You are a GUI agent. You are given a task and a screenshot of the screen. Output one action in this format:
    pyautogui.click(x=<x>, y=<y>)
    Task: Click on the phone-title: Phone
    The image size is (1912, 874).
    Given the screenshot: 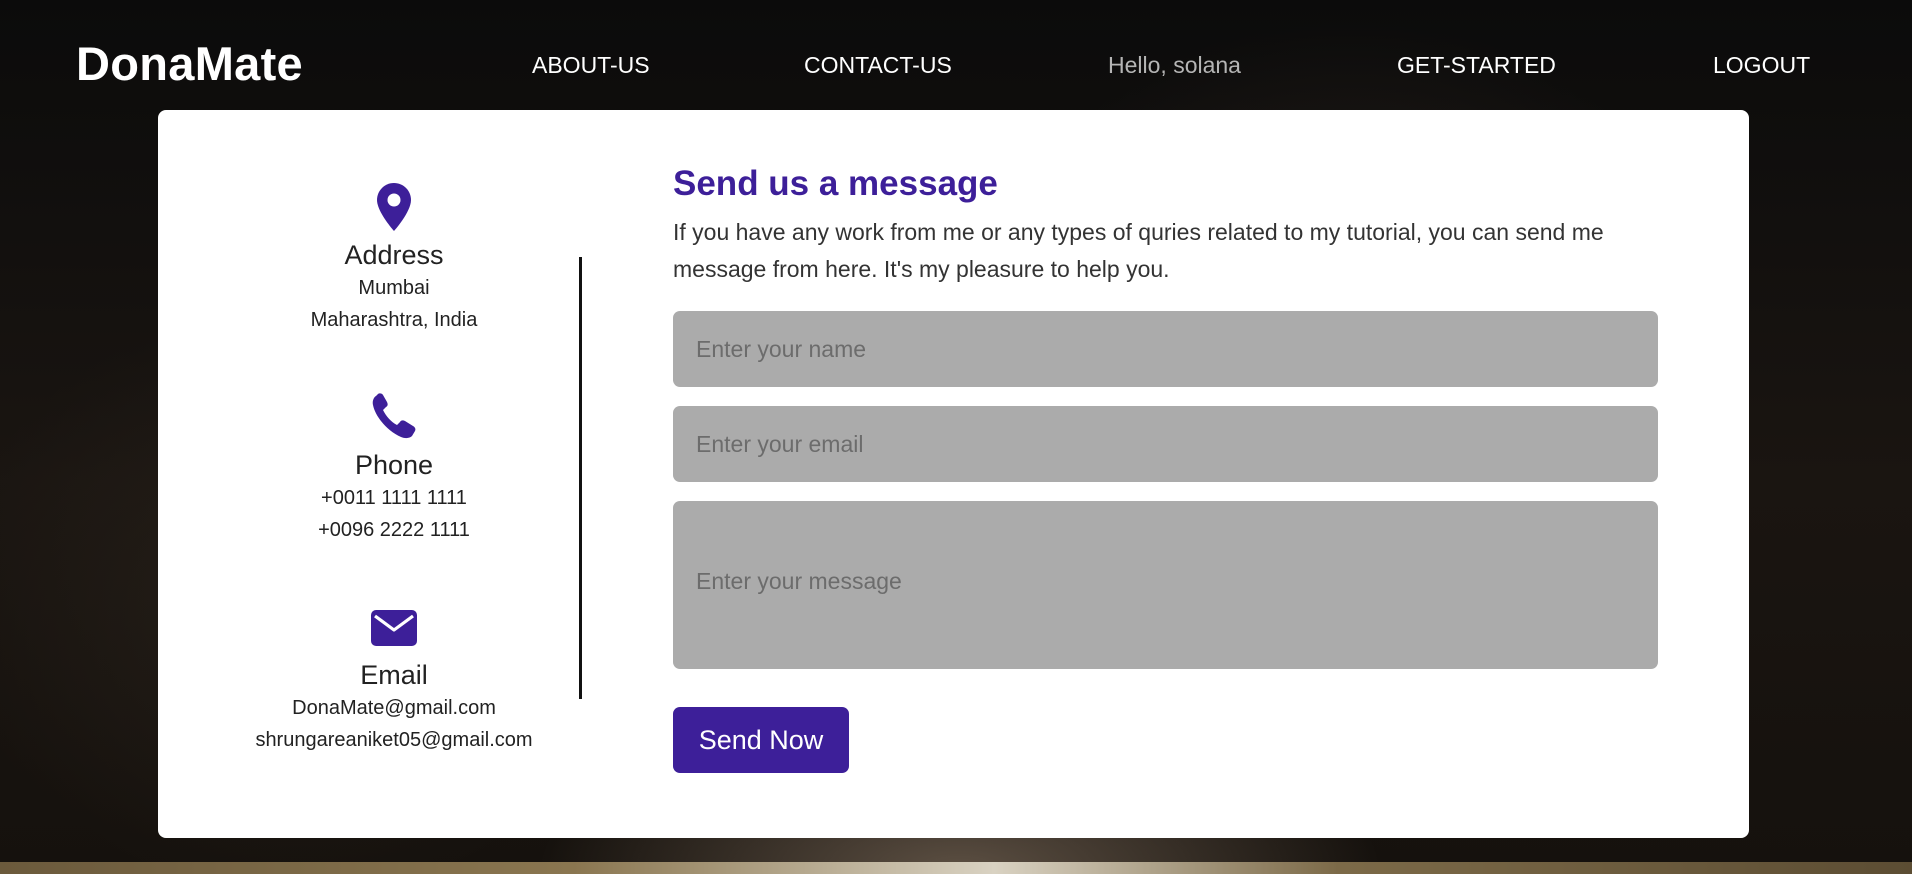 What is the action you would take?
    pyautogui.click(x=394, y=465)
    